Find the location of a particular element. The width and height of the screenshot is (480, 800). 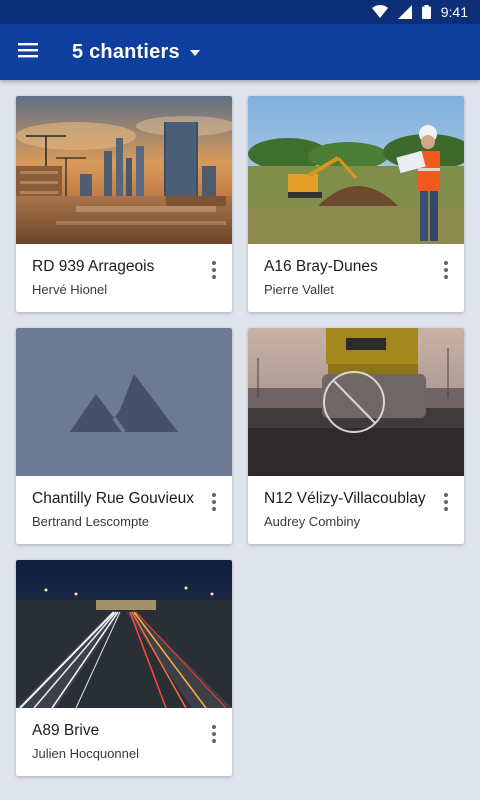

project-manager: Audrey Combiny is located at coordinates (312, 521).